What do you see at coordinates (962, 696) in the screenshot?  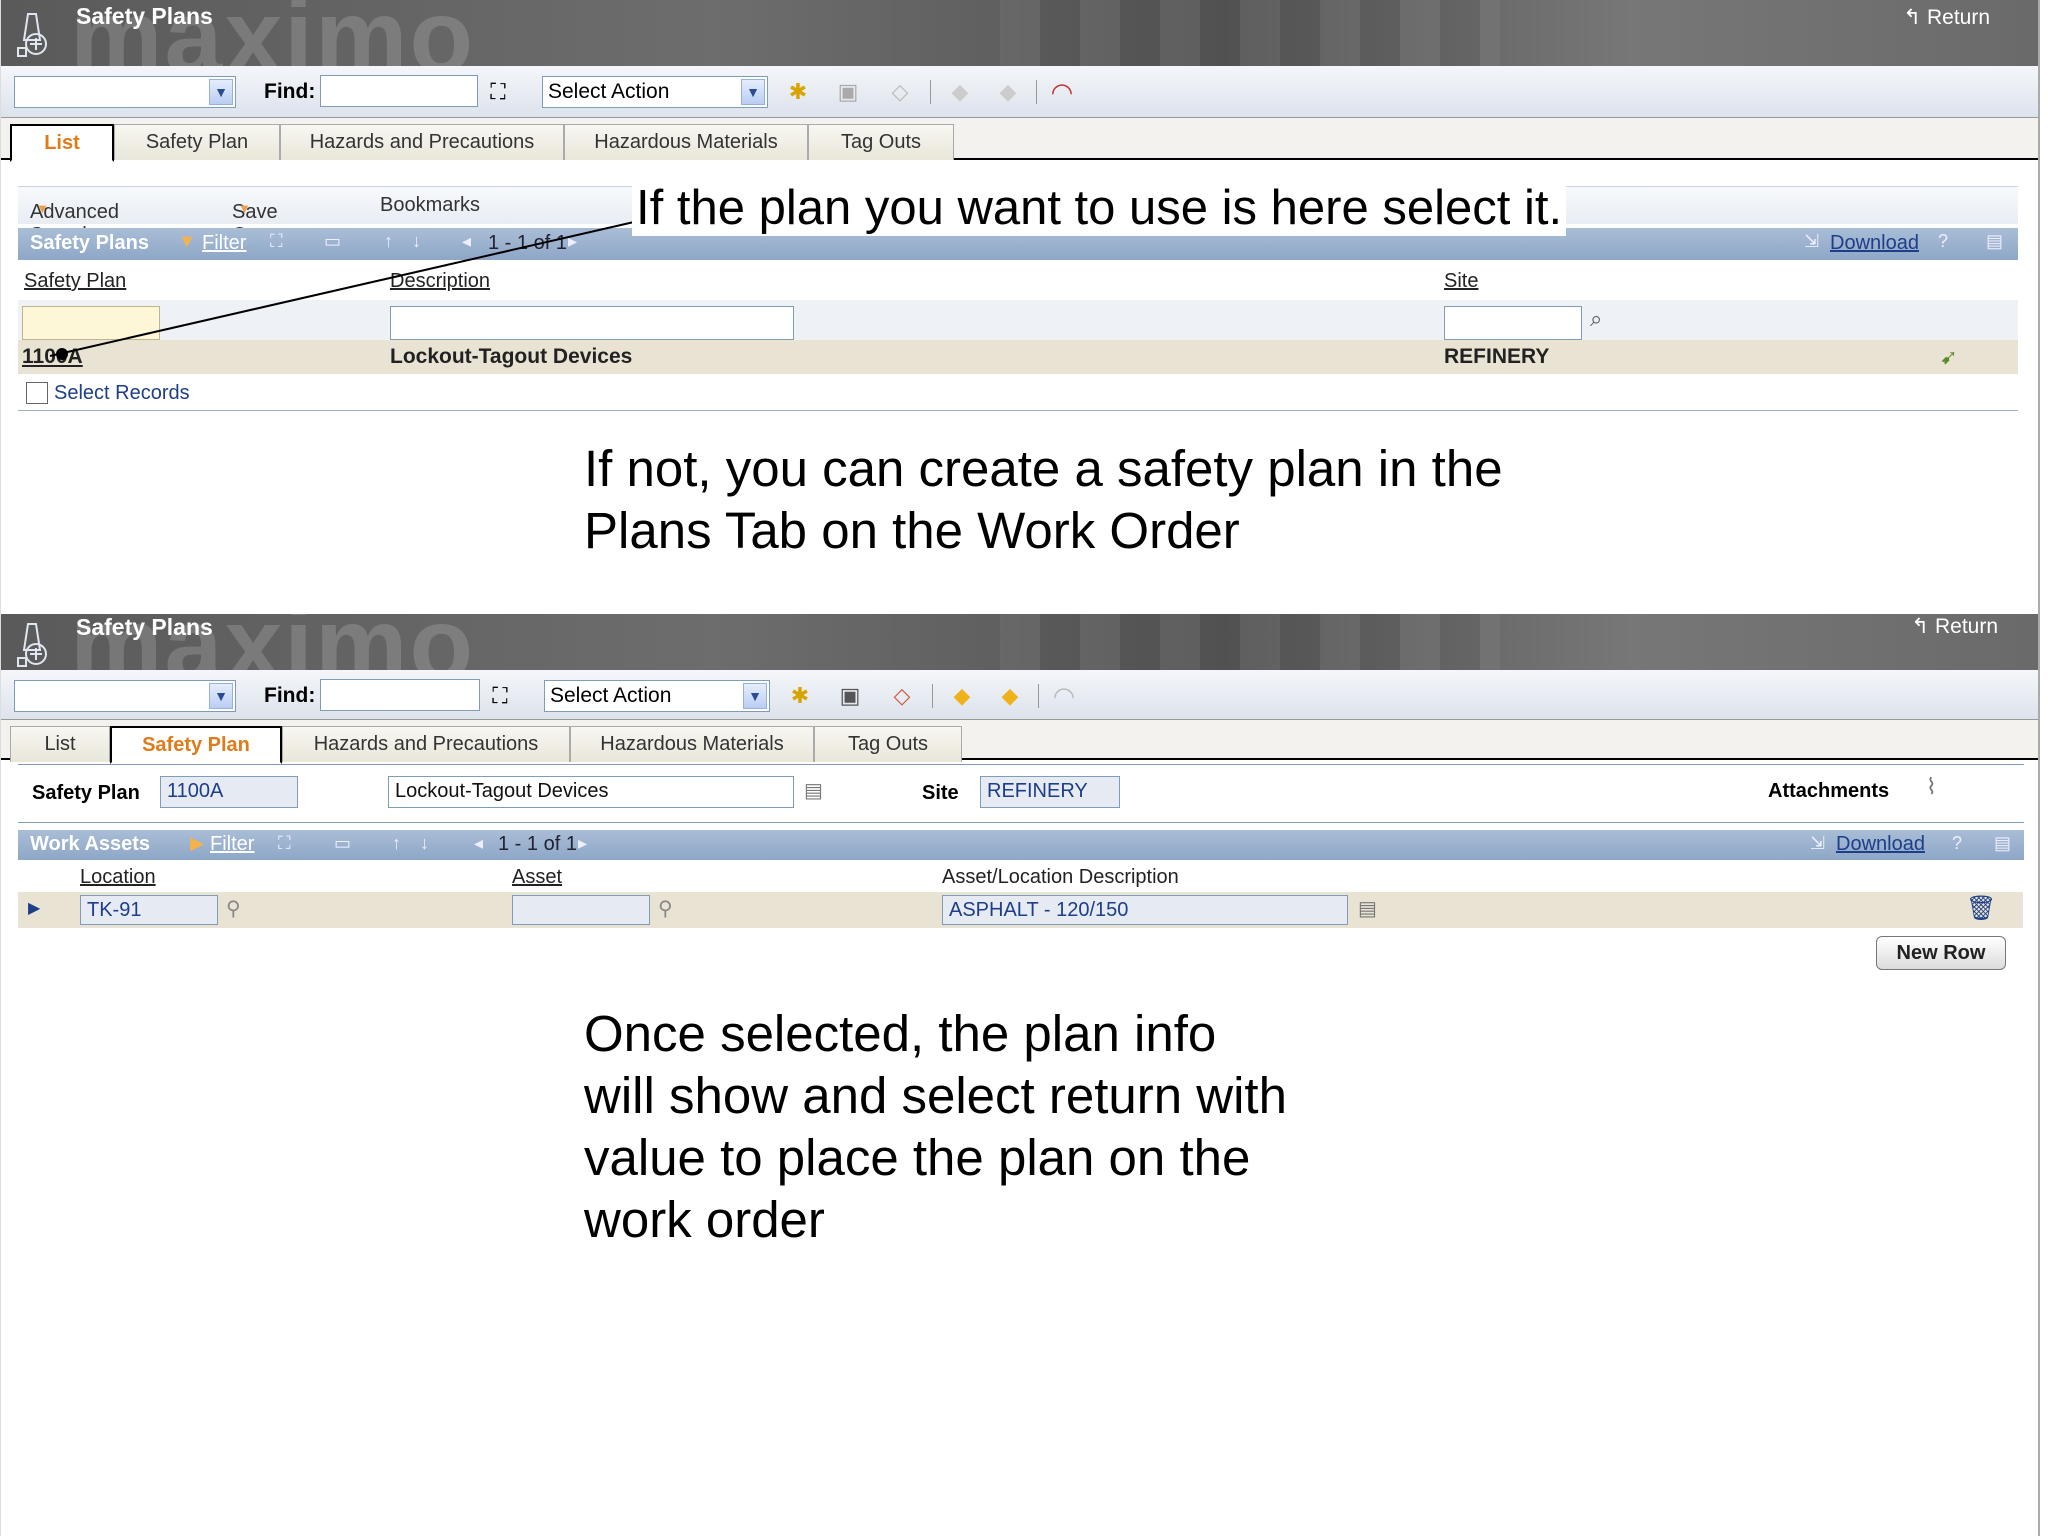 I see `previous-record-icon: ◆` at bounding box center [962, 696].